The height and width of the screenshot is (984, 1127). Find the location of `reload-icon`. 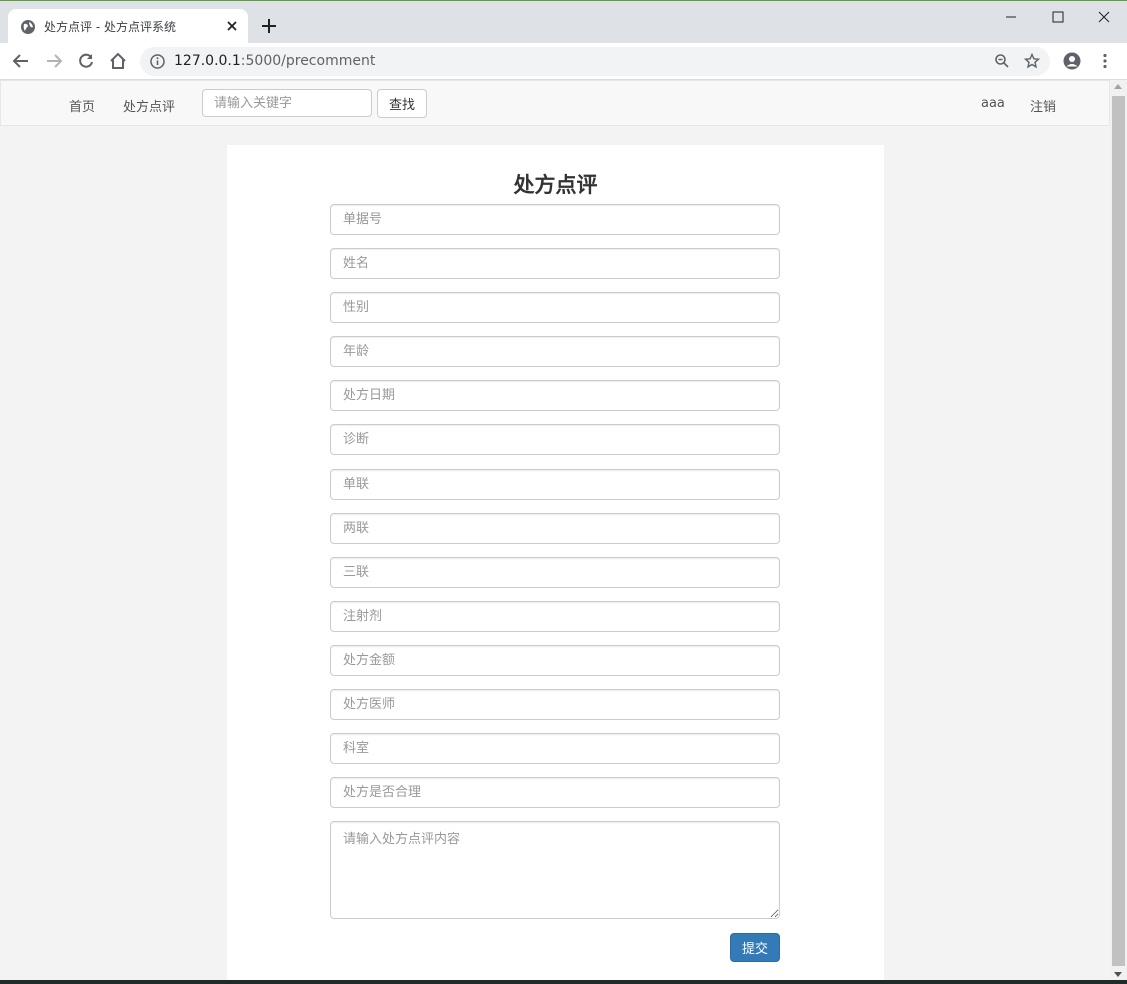

reload-icon is located at coordinates (86, 61).